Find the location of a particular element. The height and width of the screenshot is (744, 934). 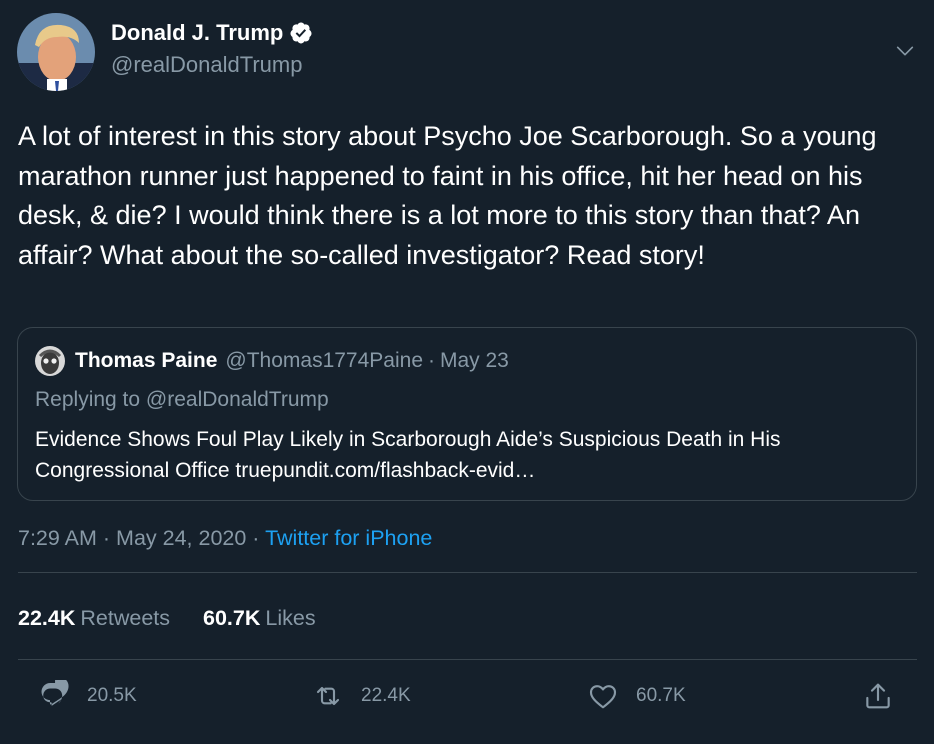

retweet-icon is located at coordinates (328, 696).